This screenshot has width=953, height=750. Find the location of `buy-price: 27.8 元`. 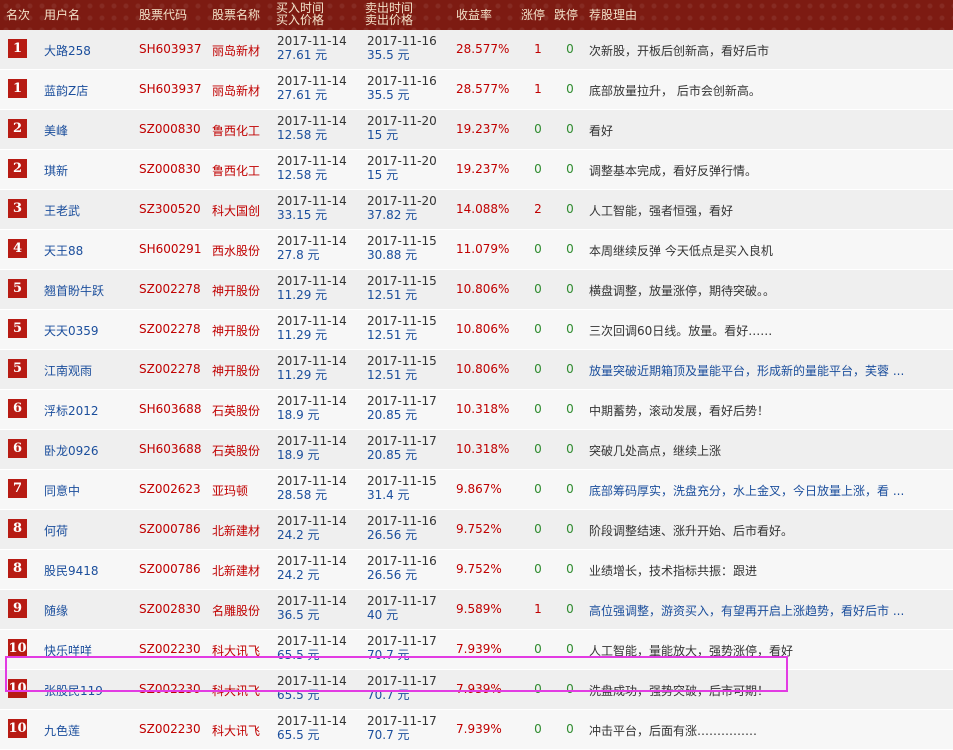

buy-price: 27.8 元 is located at coordinates (298, 255).